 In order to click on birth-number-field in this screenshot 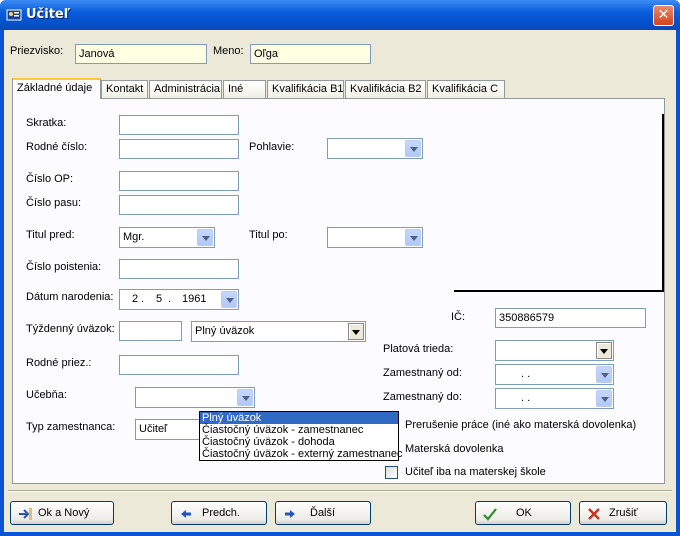, I will do `click(179, 149)`.